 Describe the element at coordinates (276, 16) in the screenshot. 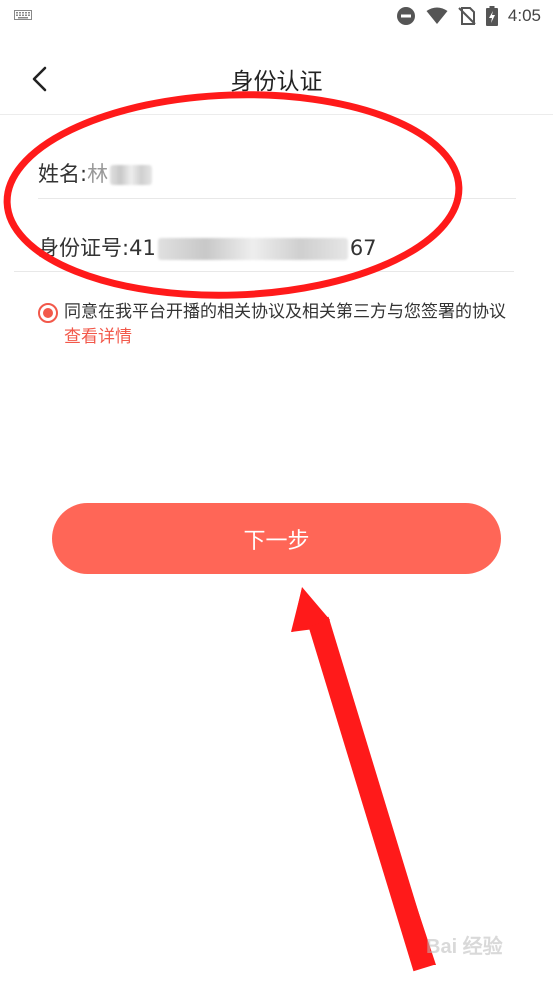

I see `status-bar: 4:05` at that location.